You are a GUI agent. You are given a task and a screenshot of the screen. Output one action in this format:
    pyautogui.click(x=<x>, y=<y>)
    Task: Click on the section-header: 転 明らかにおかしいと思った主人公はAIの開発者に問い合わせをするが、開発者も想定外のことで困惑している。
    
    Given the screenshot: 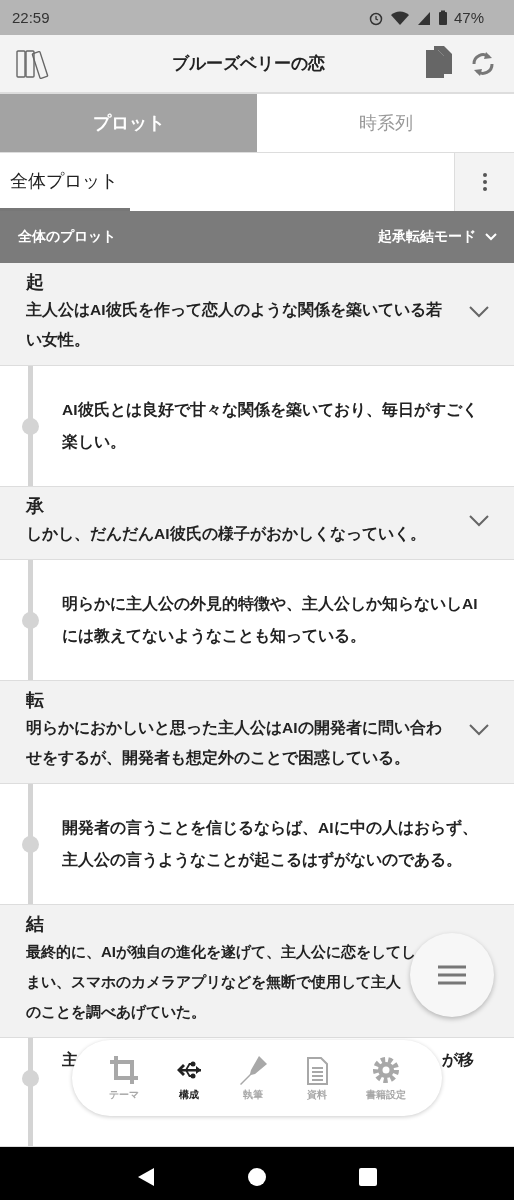 What is the action you would take?
    pyautogui.click(x=257, y=732)
    